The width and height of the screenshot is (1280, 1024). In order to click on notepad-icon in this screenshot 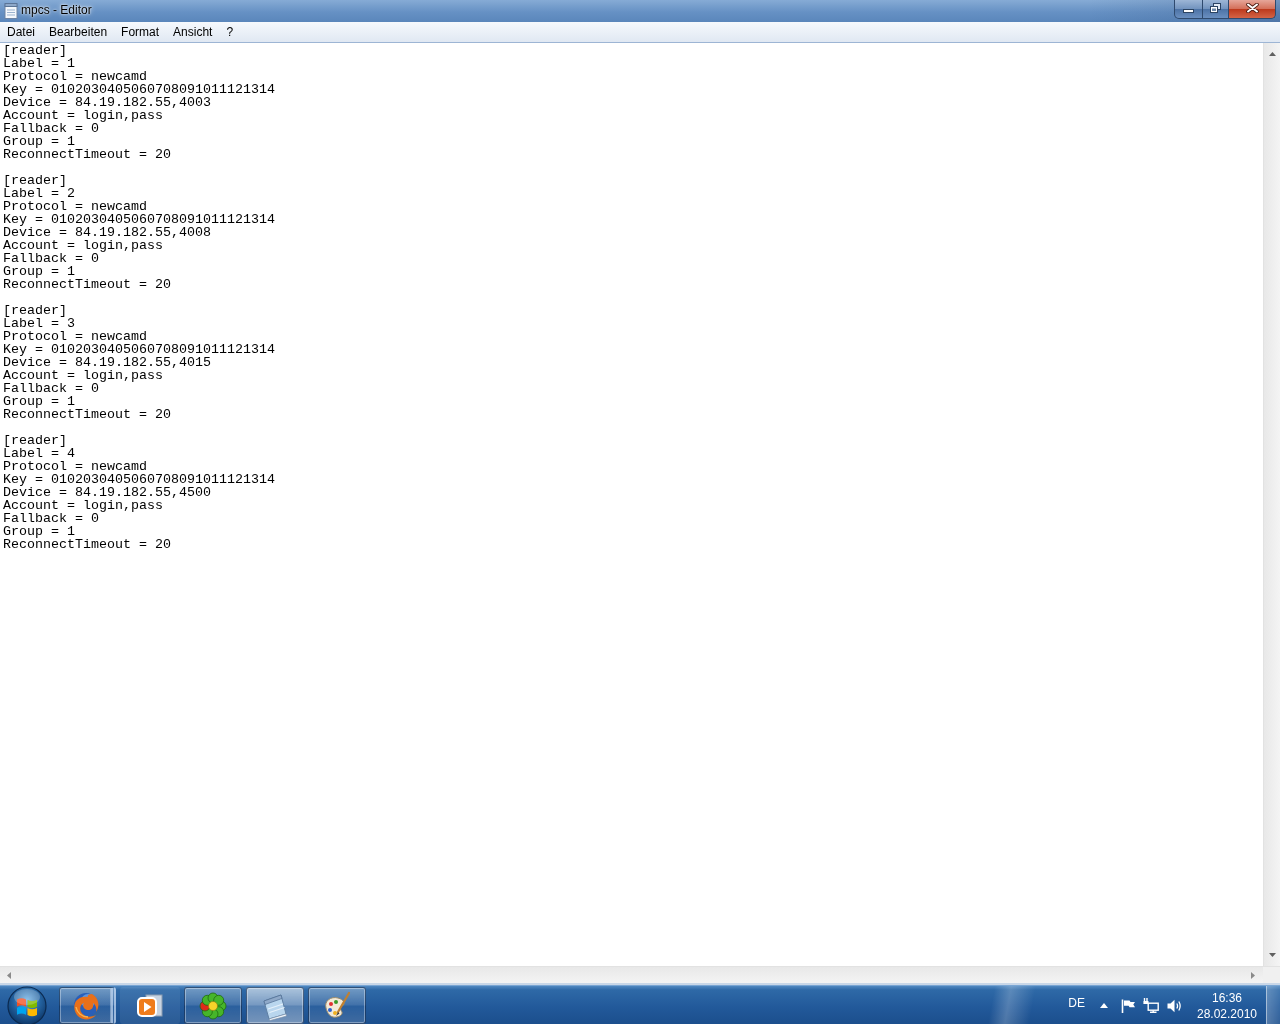, I will do `click(11, 11)`.